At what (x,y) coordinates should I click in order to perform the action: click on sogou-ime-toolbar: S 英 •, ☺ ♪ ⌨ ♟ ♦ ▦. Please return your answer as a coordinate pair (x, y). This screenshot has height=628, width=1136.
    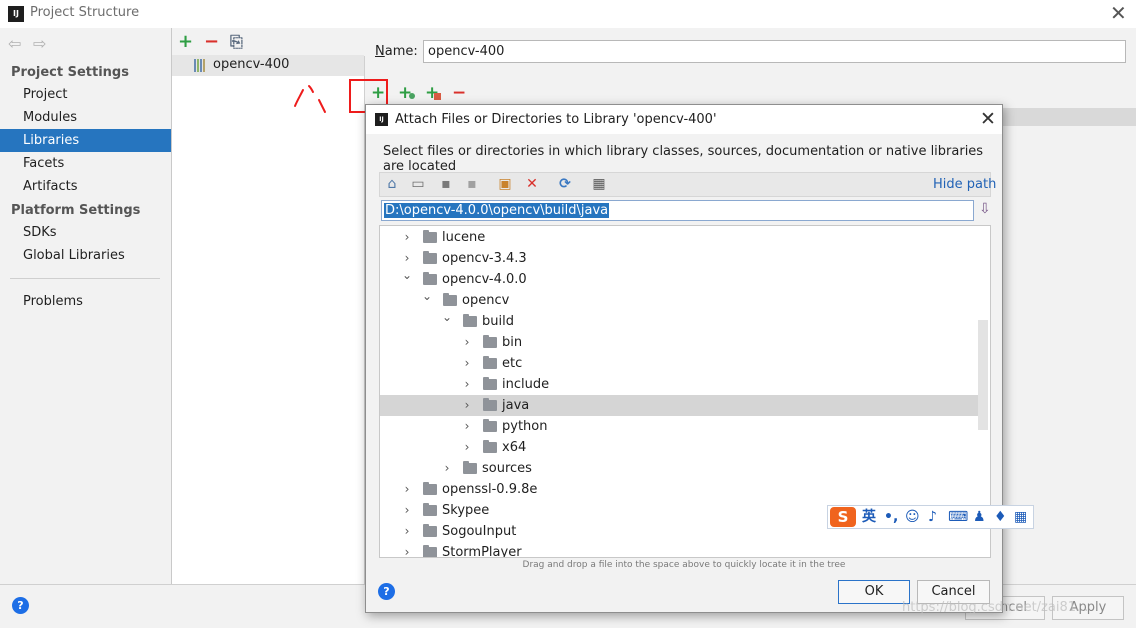
    Looking at the image, I should click on (930, 517).